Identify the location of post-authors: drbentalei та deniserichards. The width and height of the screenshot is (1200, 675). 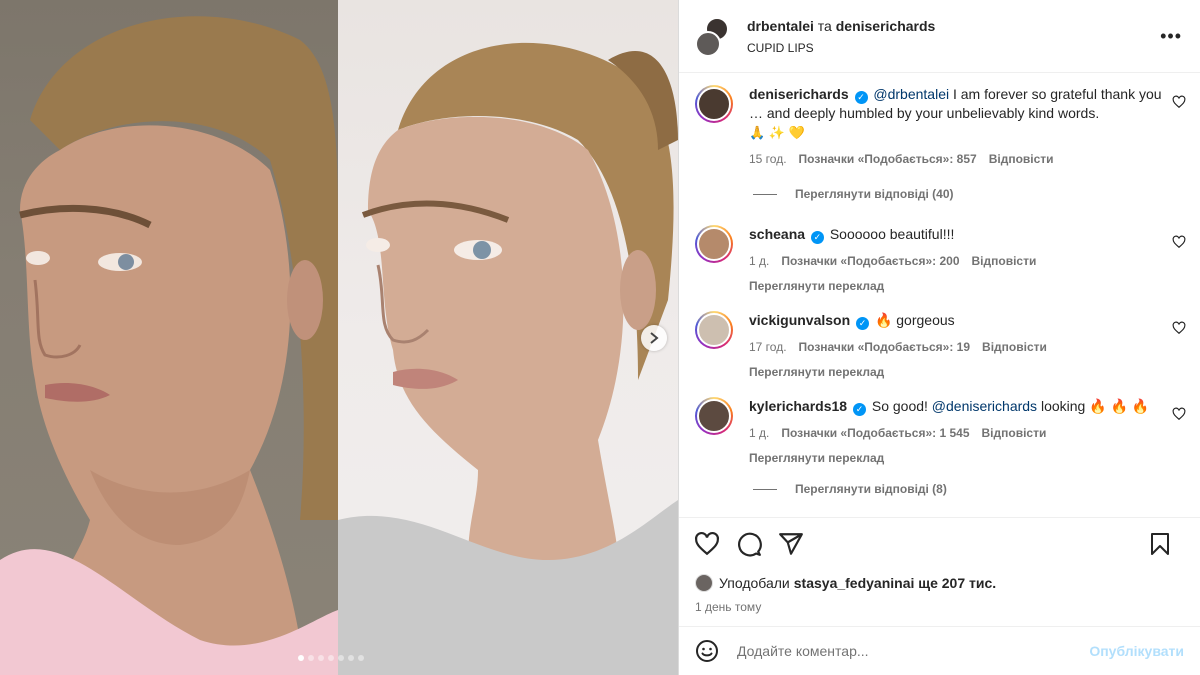
(841, 26).